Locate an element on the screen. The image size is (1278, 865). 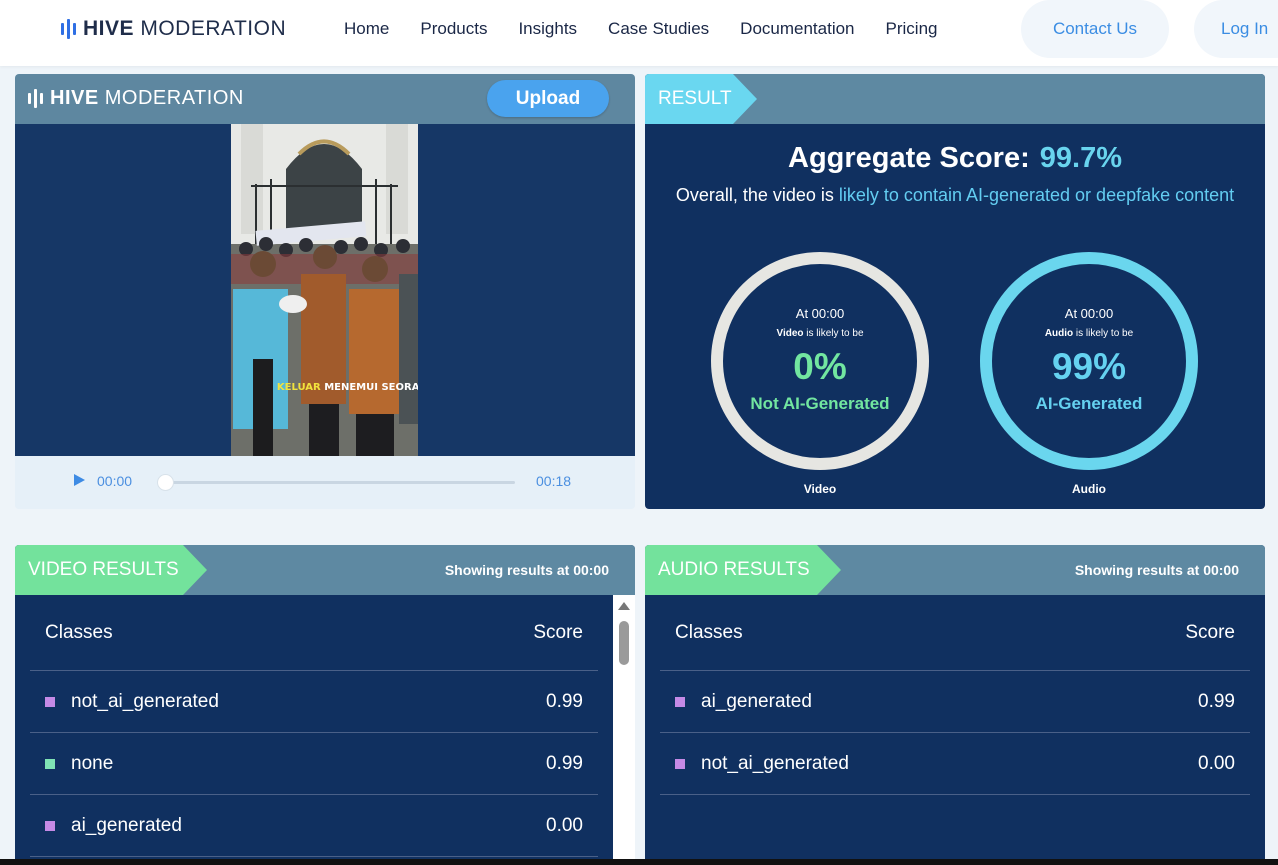
nav-home-link: Home is located at coordinates (366, 29).